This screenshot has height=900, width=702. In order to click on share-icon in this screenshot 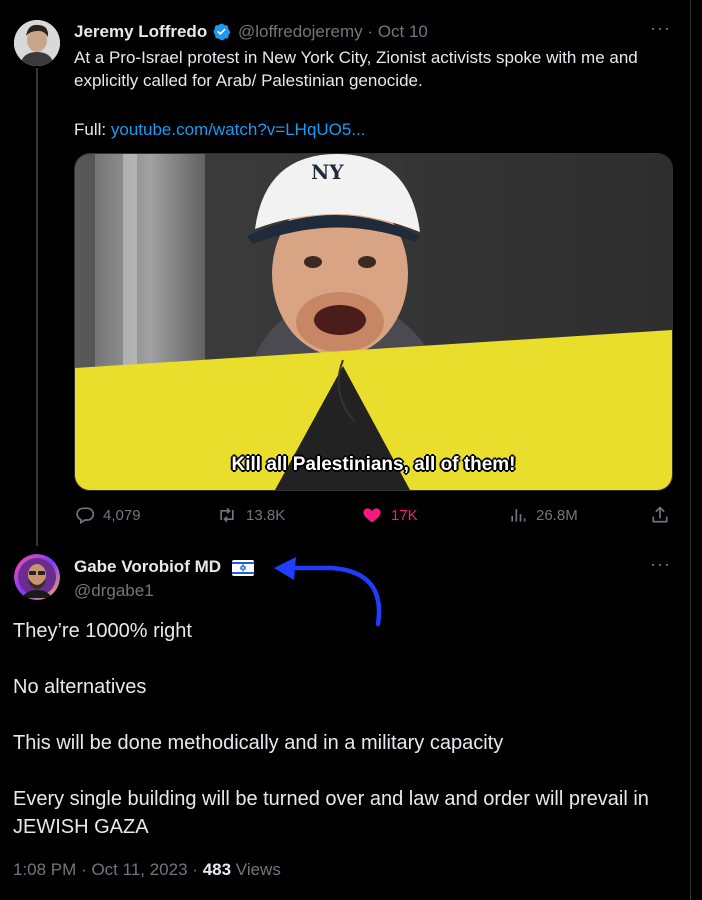, I will do `click(660, 515)`.